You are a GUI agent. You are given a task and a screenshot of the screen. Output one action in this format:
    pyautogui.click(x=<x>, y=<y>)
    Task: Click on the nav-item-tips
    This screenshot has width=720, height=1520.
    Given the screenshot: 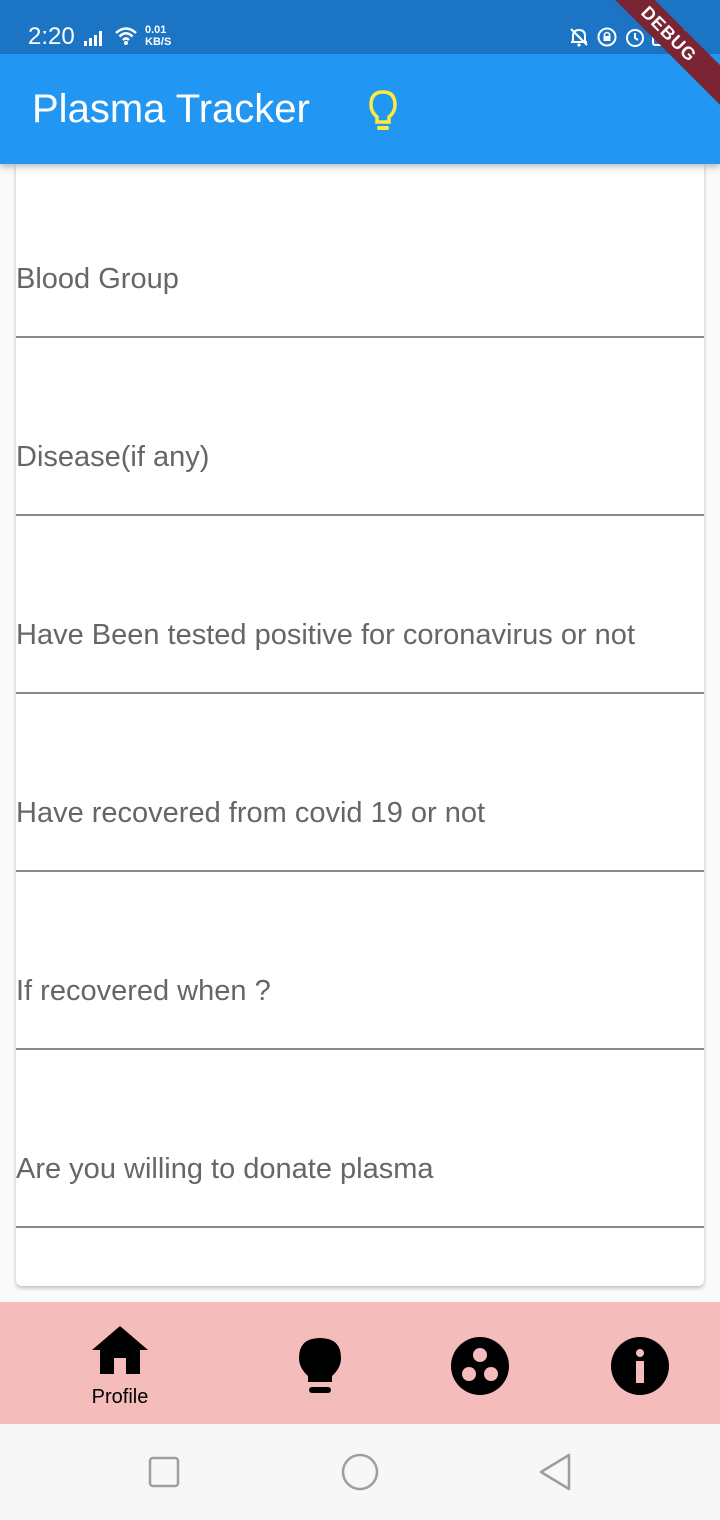 What is the action you would take?
    pyautogui.click(x=320, y=1363)
    